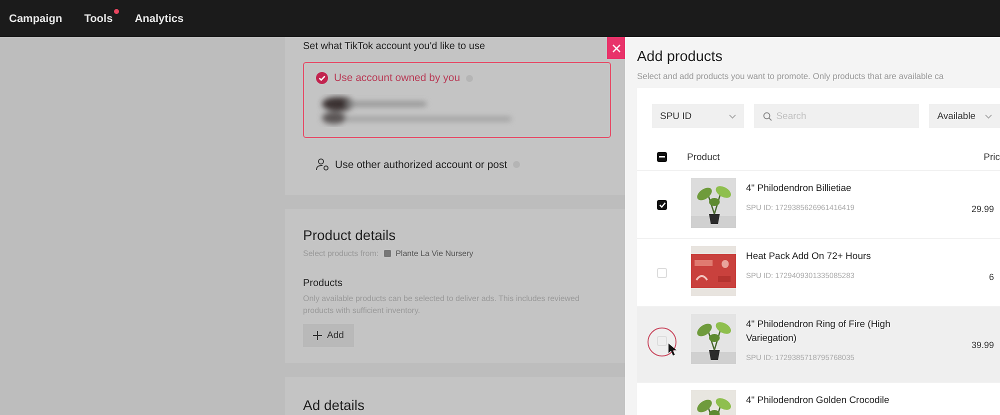  Describe the element at coordinates (323, 283) in the screenshot. I see `field-label: Products` at that location.